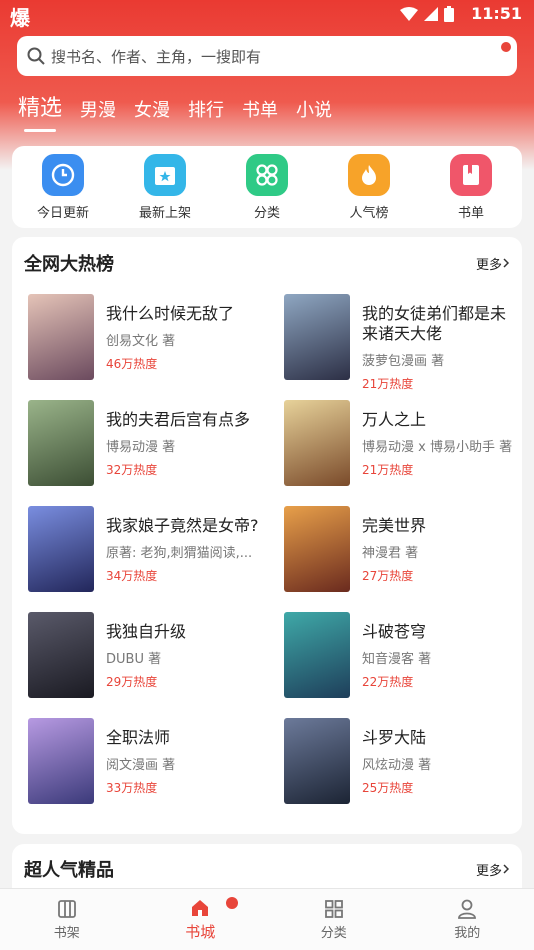  What do you see at coordinates (388, 788) in the screenshot?
I see `book-heat: 25万热度` at bounding box center [388, 788].